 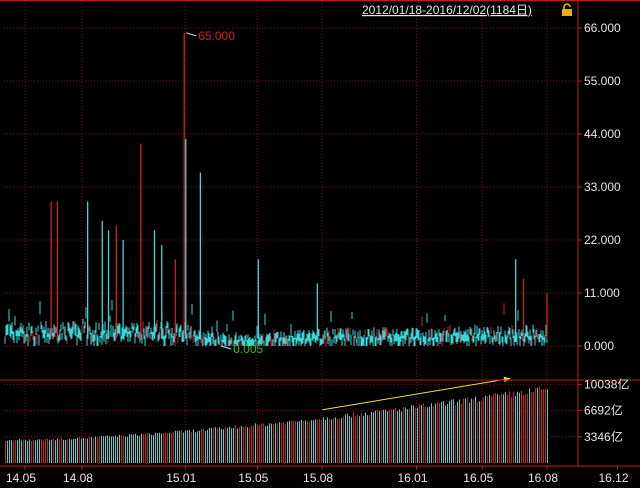 What do you see at coordinates (447, 10) in the screenshot?
I see `date-range-label: 2012/01/18-2016/12/02(1184日)` at bounding box center [447, 10].